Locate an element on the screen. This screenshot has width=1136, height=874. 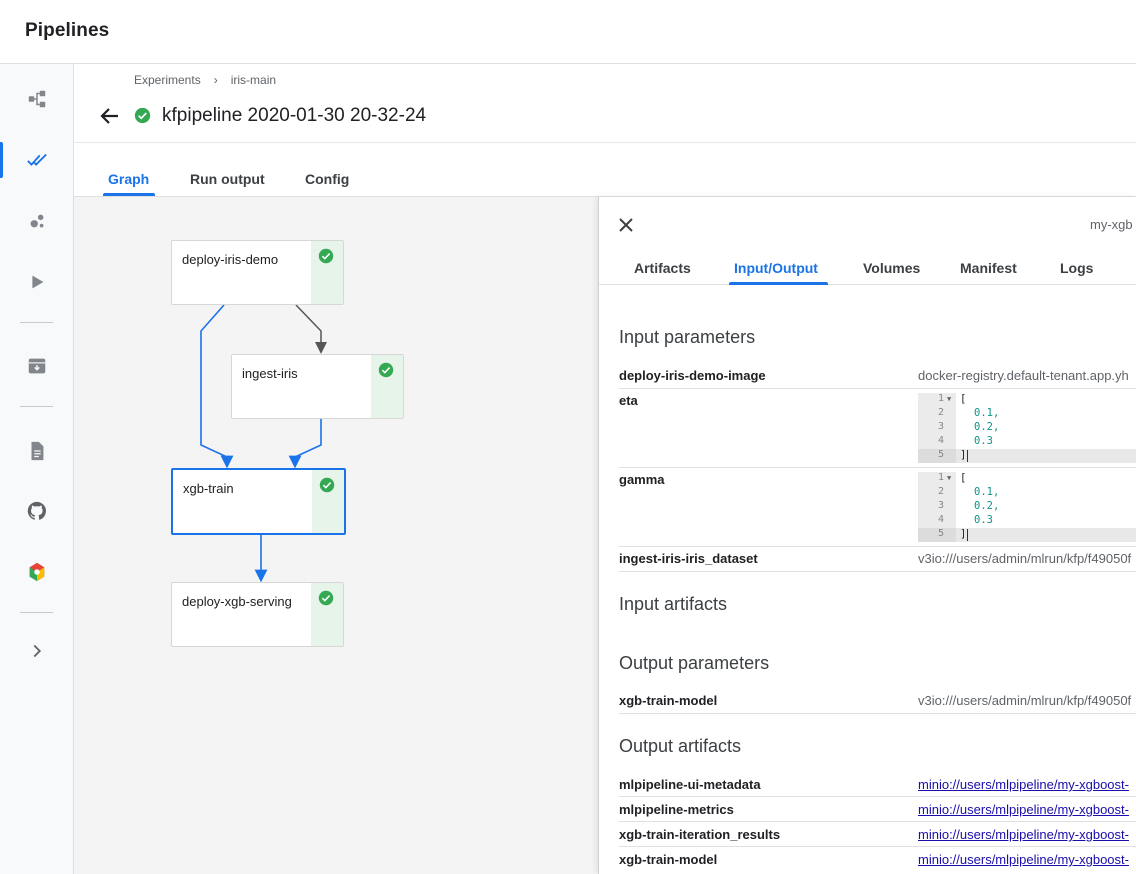
github-icon is located at coordinates (36, 510).